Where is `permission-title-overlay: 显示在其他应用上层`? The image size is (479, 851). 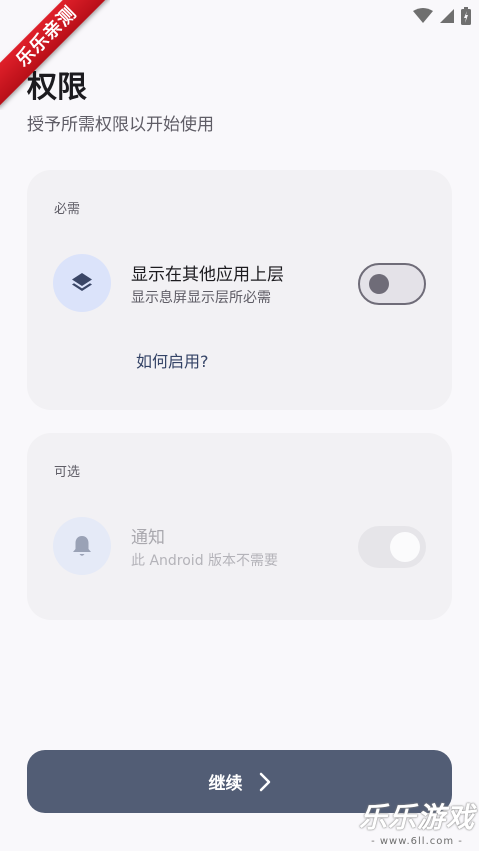 permission-title-overlay: 显示在其他应用上层 is located at coordinates (207, 275).